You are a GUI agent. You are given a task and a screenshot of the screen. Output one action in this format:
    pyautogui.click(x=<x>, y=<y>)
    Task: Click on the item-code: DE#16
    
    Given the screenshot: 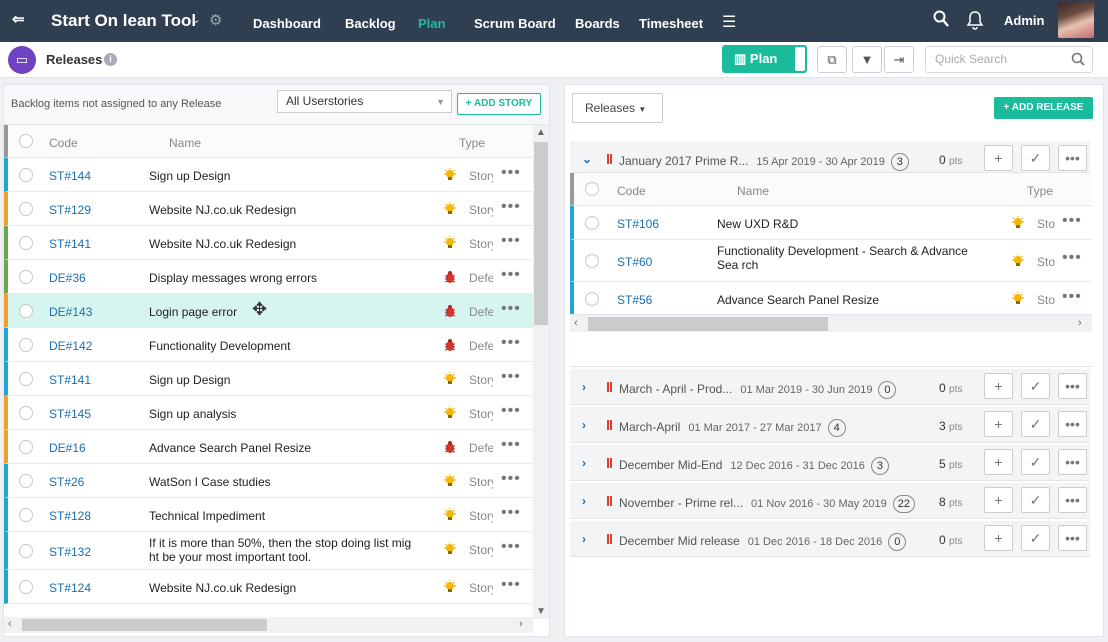 What is the action you would take?
    pyautogui.click(x=67, y=448)
    